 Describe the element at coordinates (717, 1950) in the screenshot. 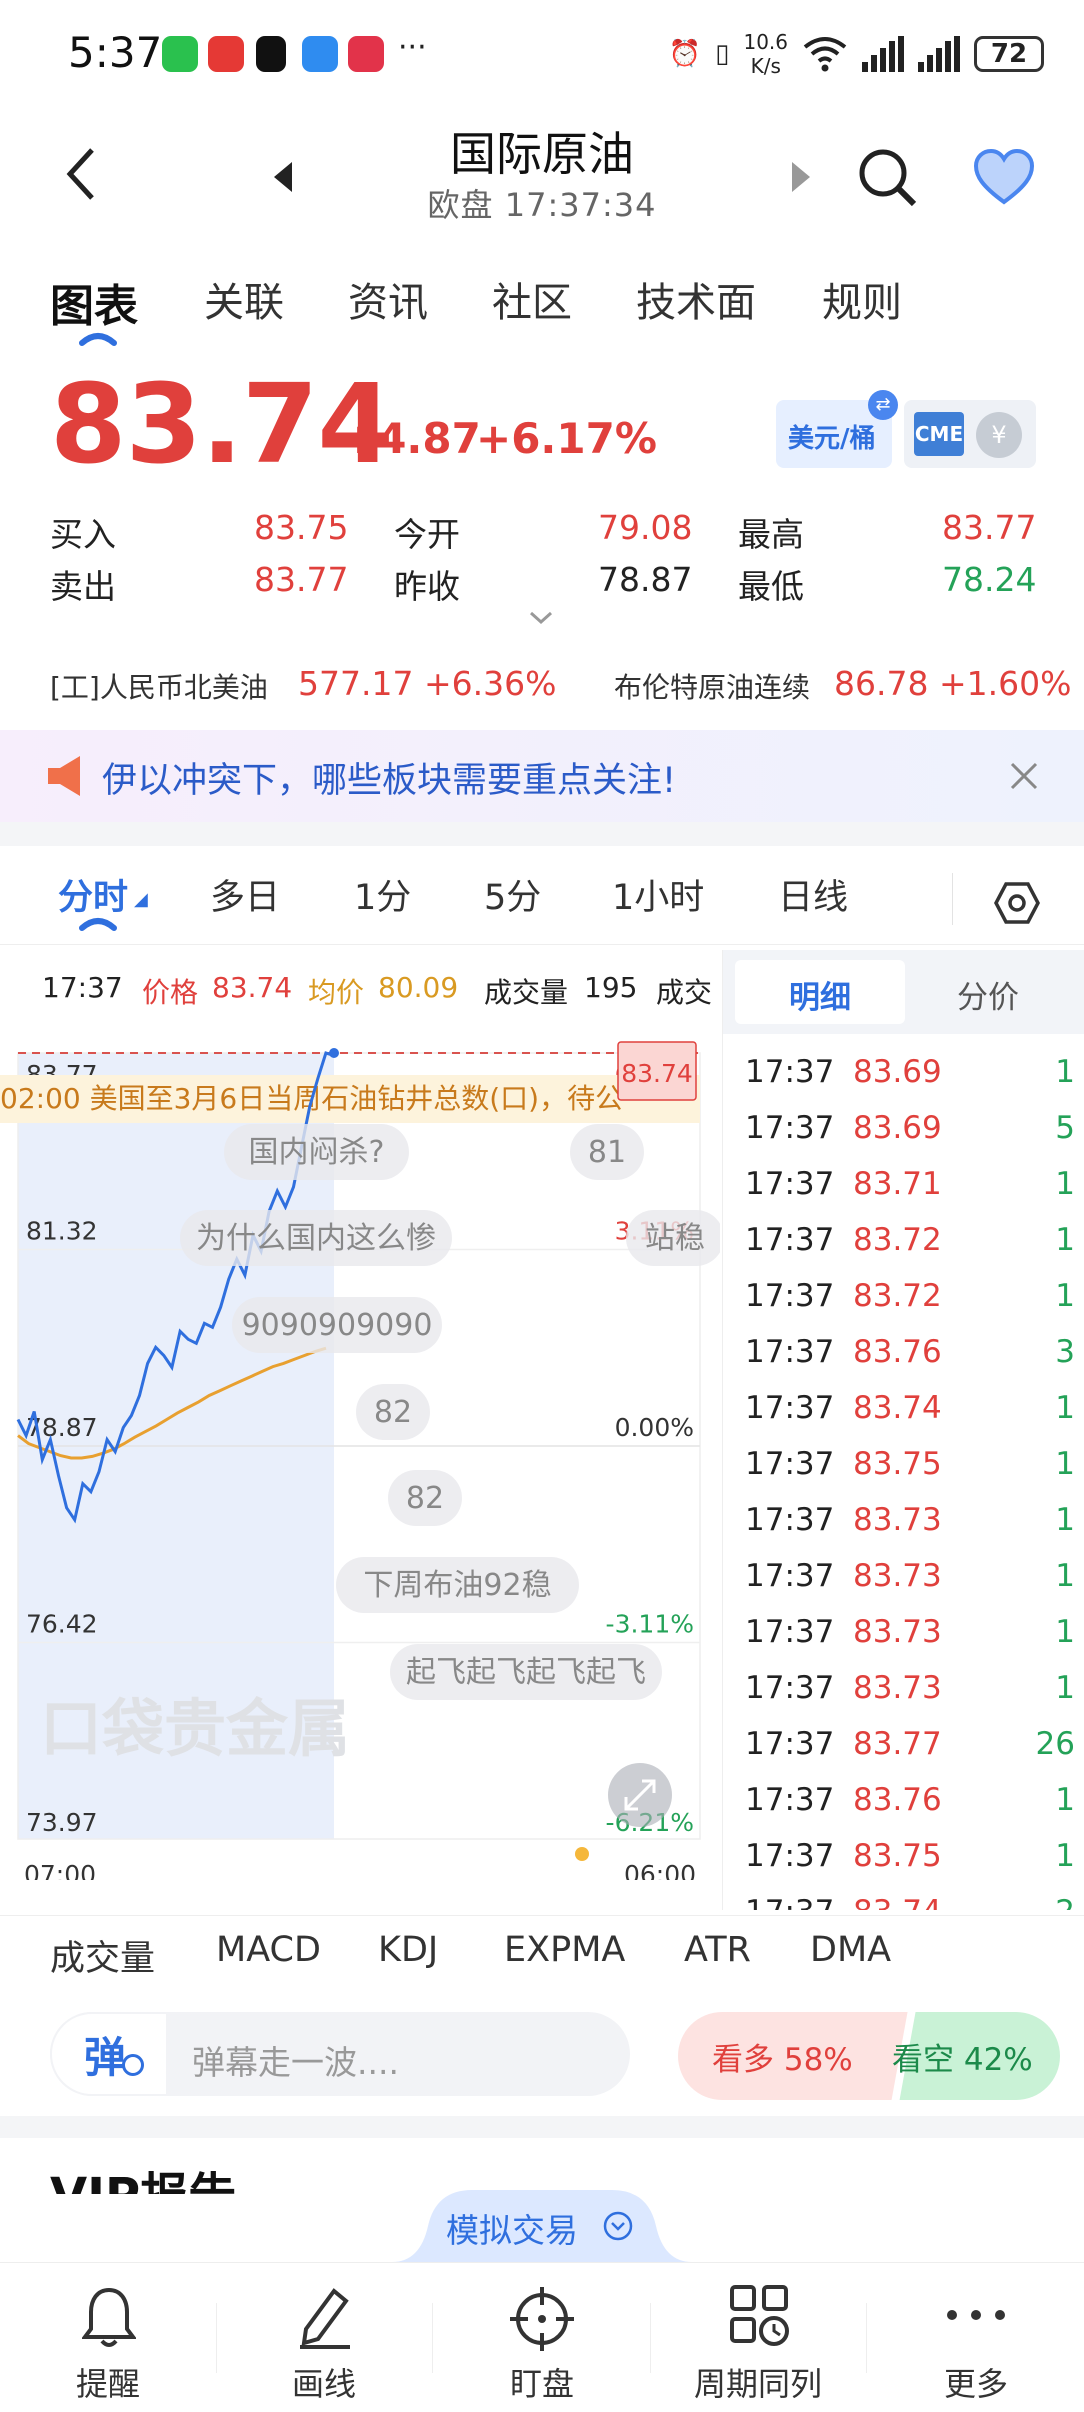

I see `indicator-atr: ATR` at that location.